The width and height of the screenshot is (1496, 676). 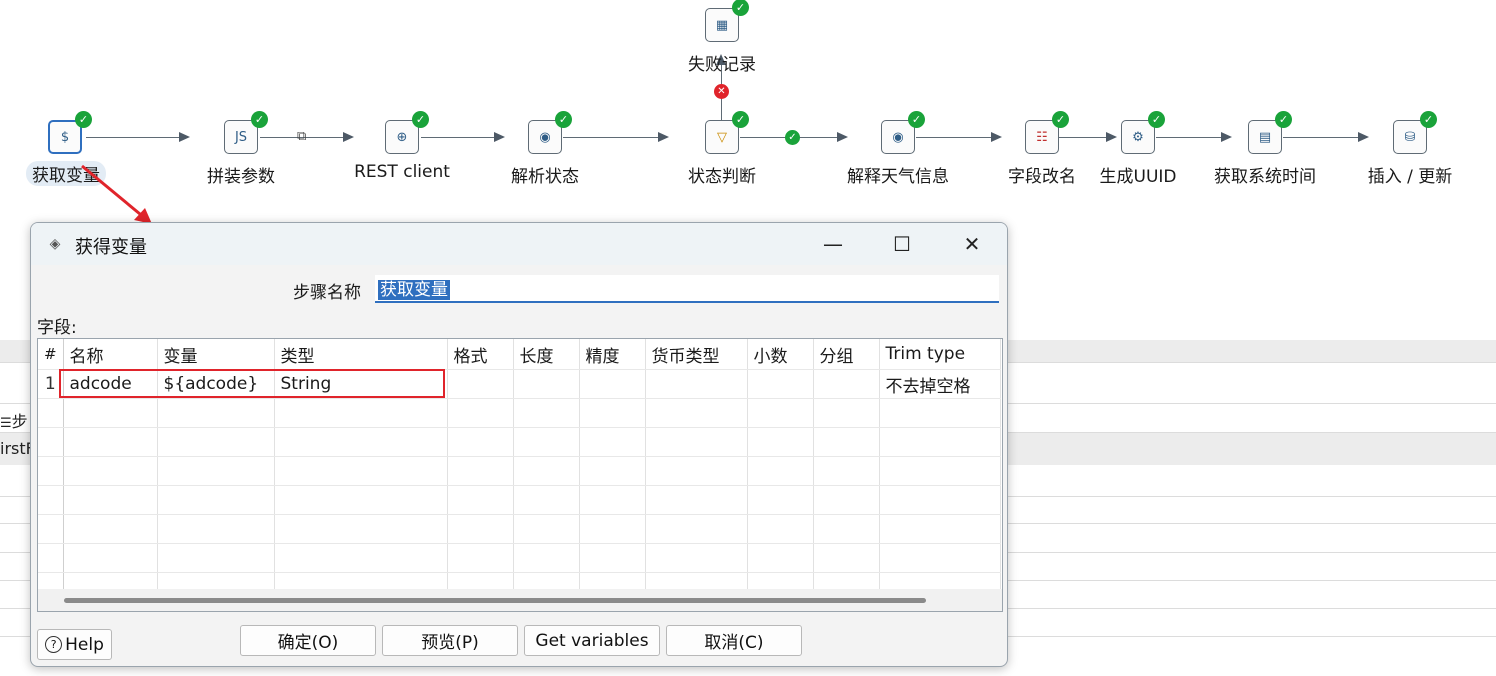 What do you see at coordinates (1047, 132) in the screenshot?
I see `step-rename-fields: ☷ ✓` at bounding box center [1047, 132].